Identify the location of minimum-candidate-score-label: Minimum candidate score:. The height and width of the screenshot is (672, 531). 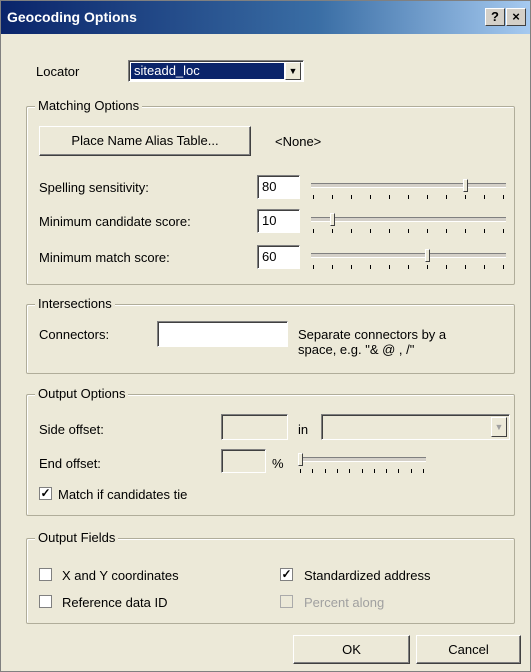
(115, 221).